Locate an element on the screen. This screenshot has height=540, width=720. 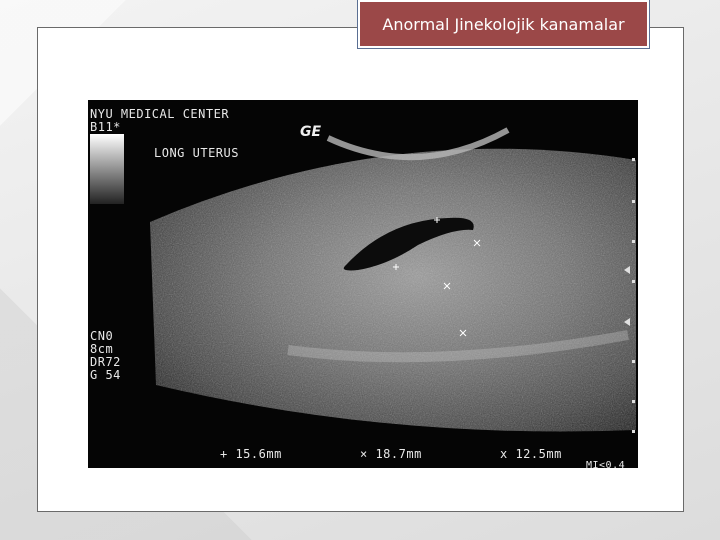
param-3: G 54 is located at coordinates (105, 375).